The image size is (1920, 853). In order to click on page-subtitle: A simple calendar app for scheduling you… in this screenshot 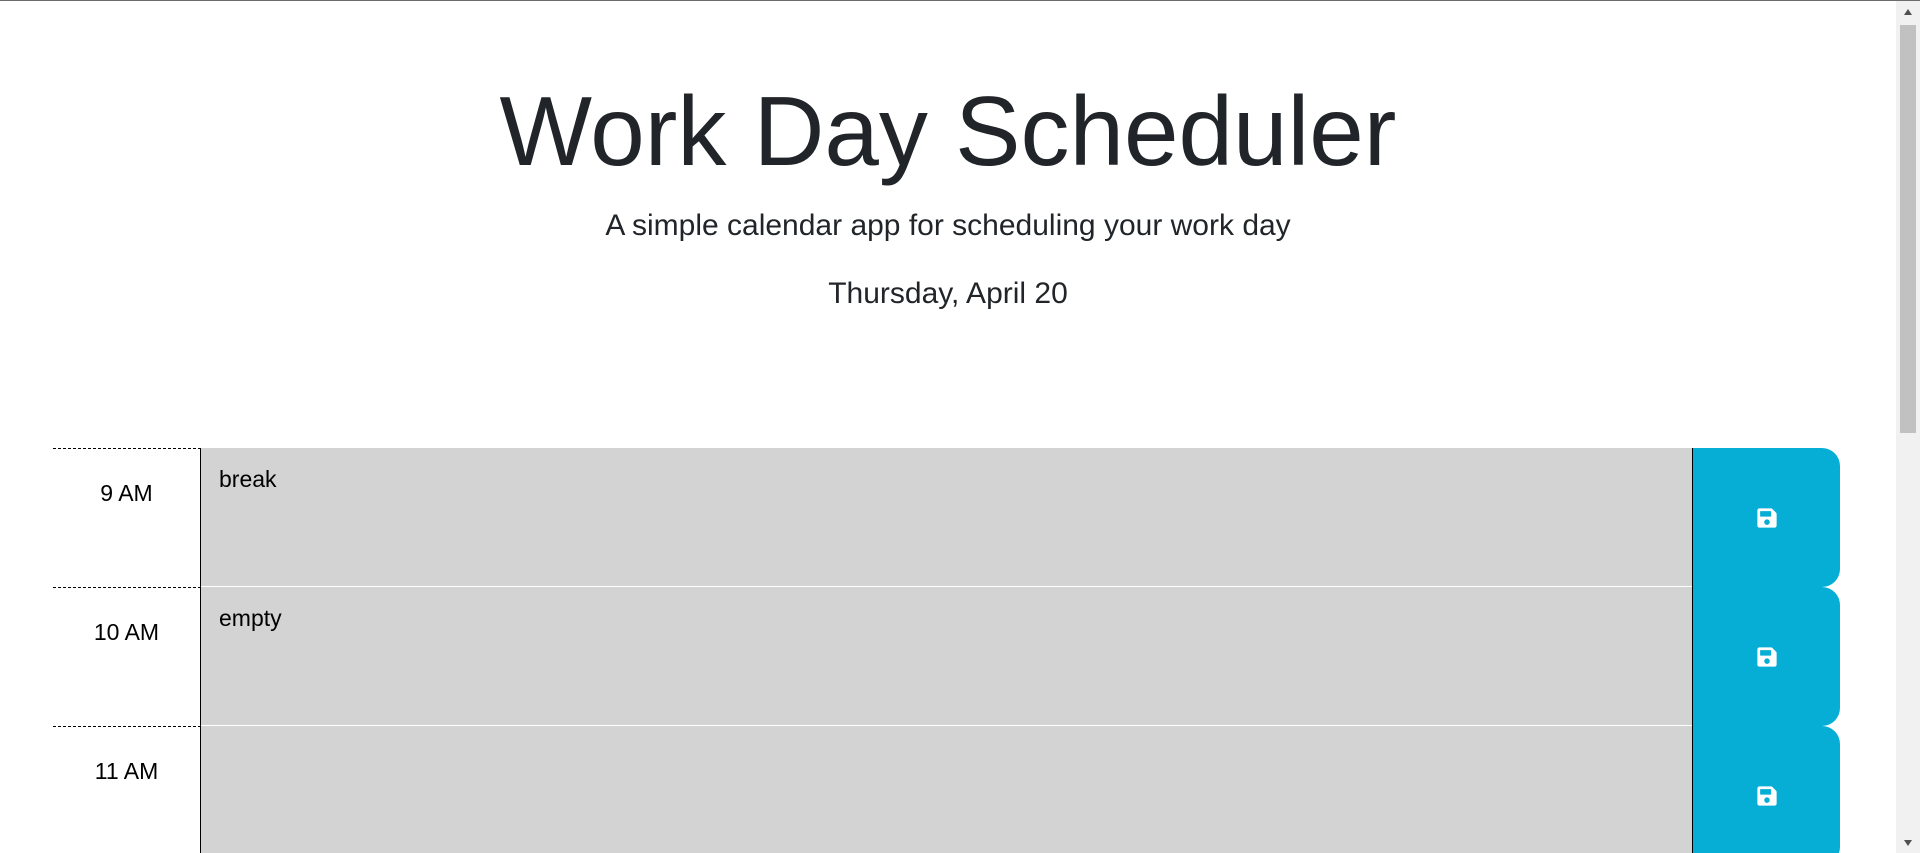, I will do `click(948, 225)`.